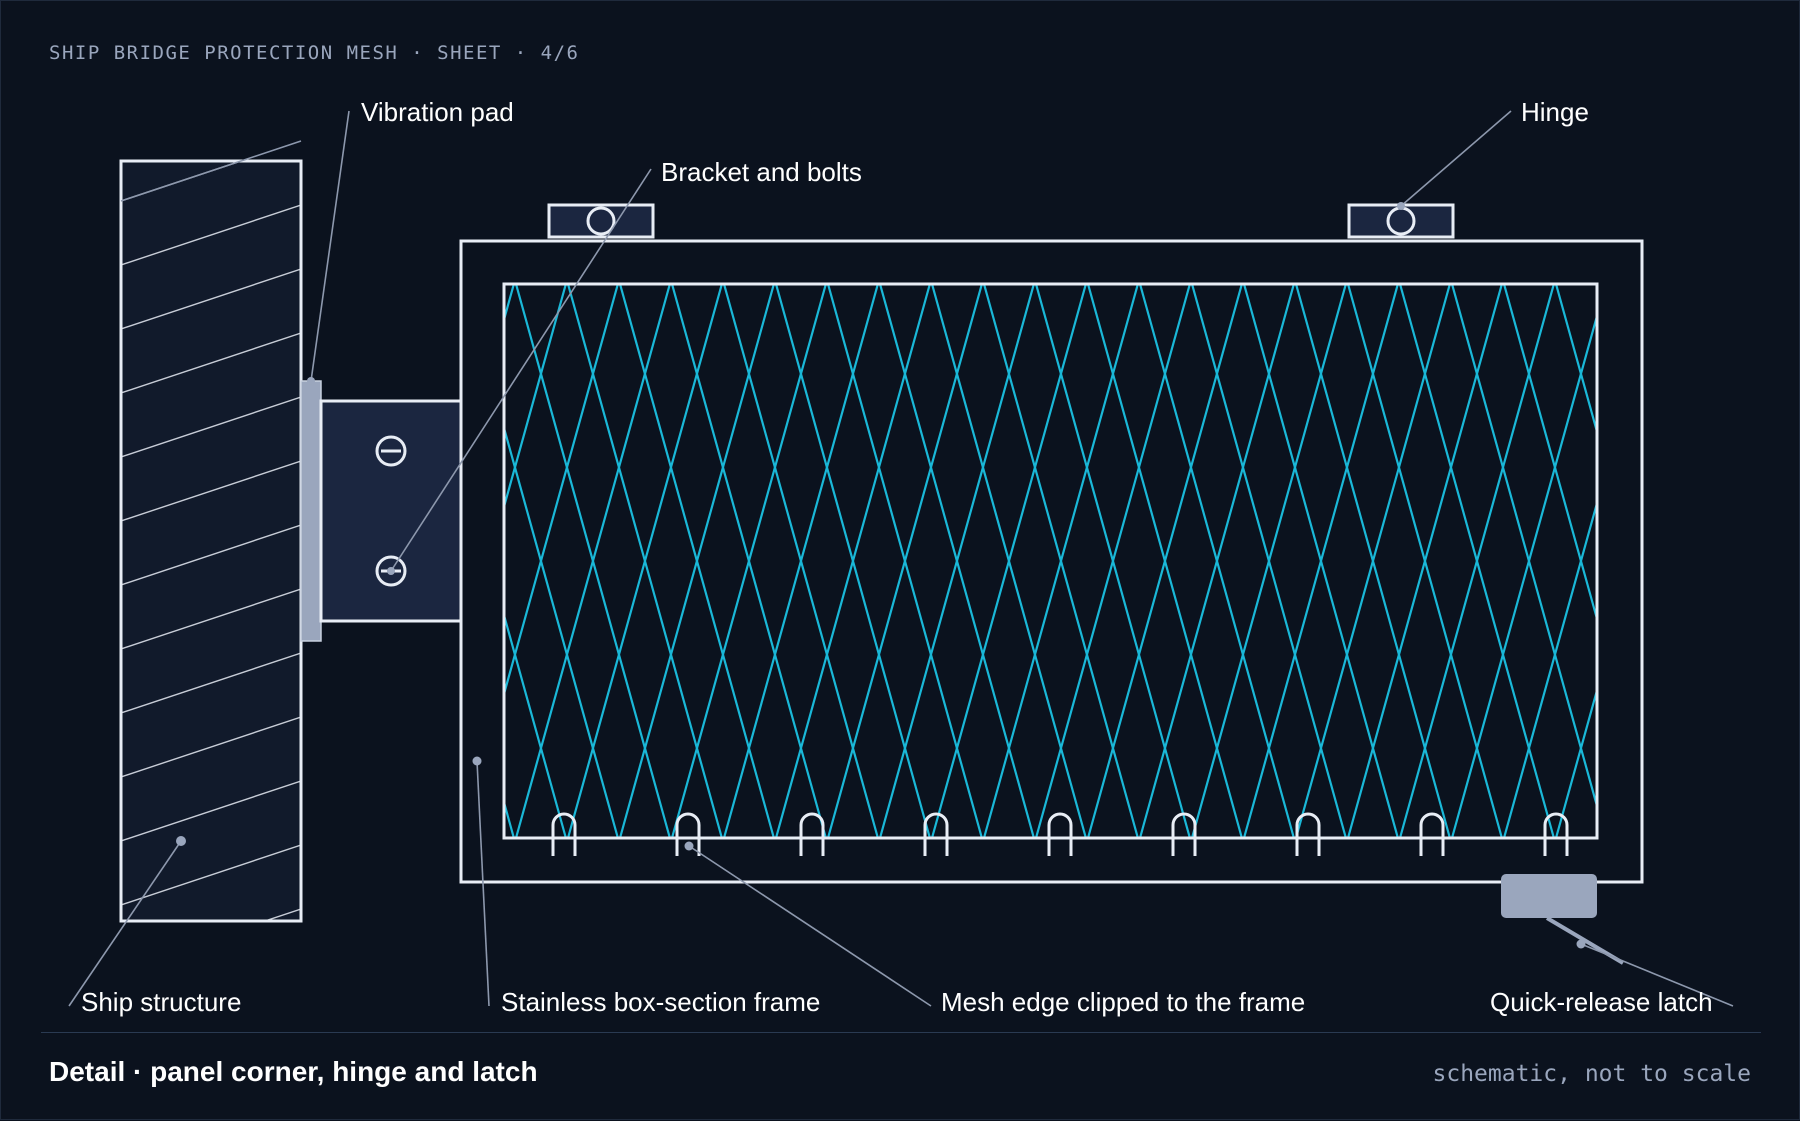 Image resolution: width=1800 pixels, height=1121 pixels. Describe the element at coordinates (391, 511) in the screenshot. I see `bracket` at that location.